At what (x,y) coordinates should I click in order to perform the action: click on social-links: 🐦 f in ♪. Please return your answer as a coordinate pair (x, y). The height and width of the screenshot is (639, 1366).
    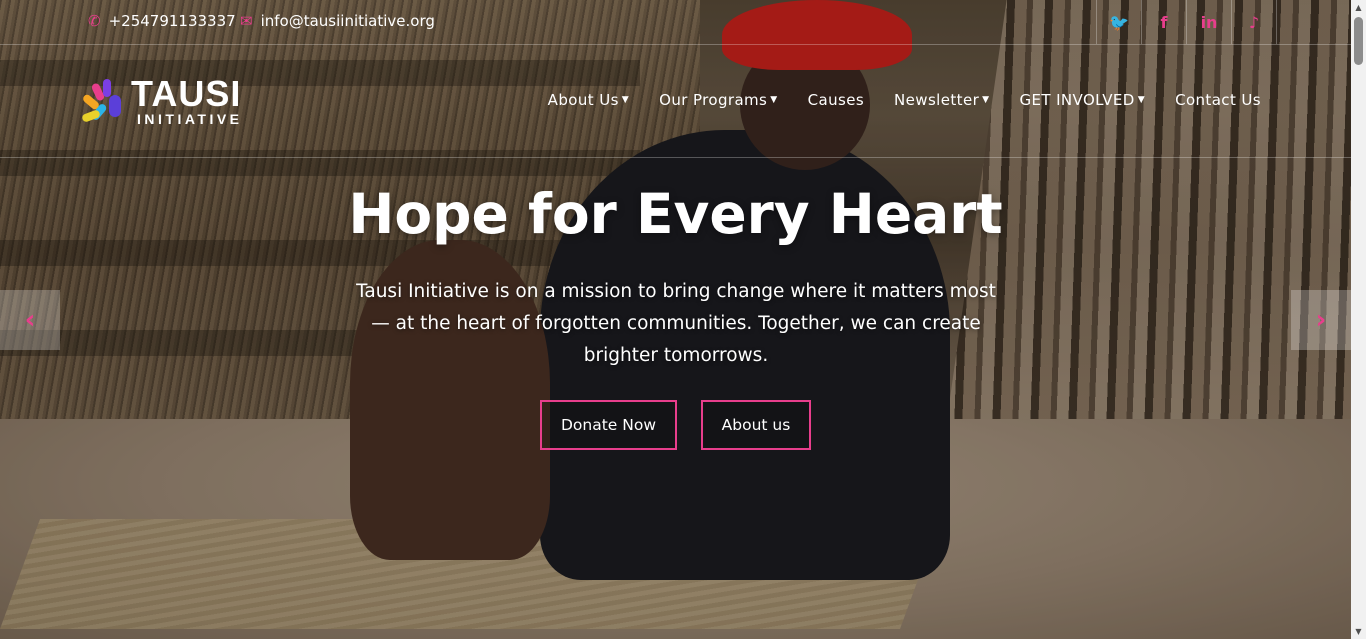
    Looking at the image, I should click on (1186, 22).